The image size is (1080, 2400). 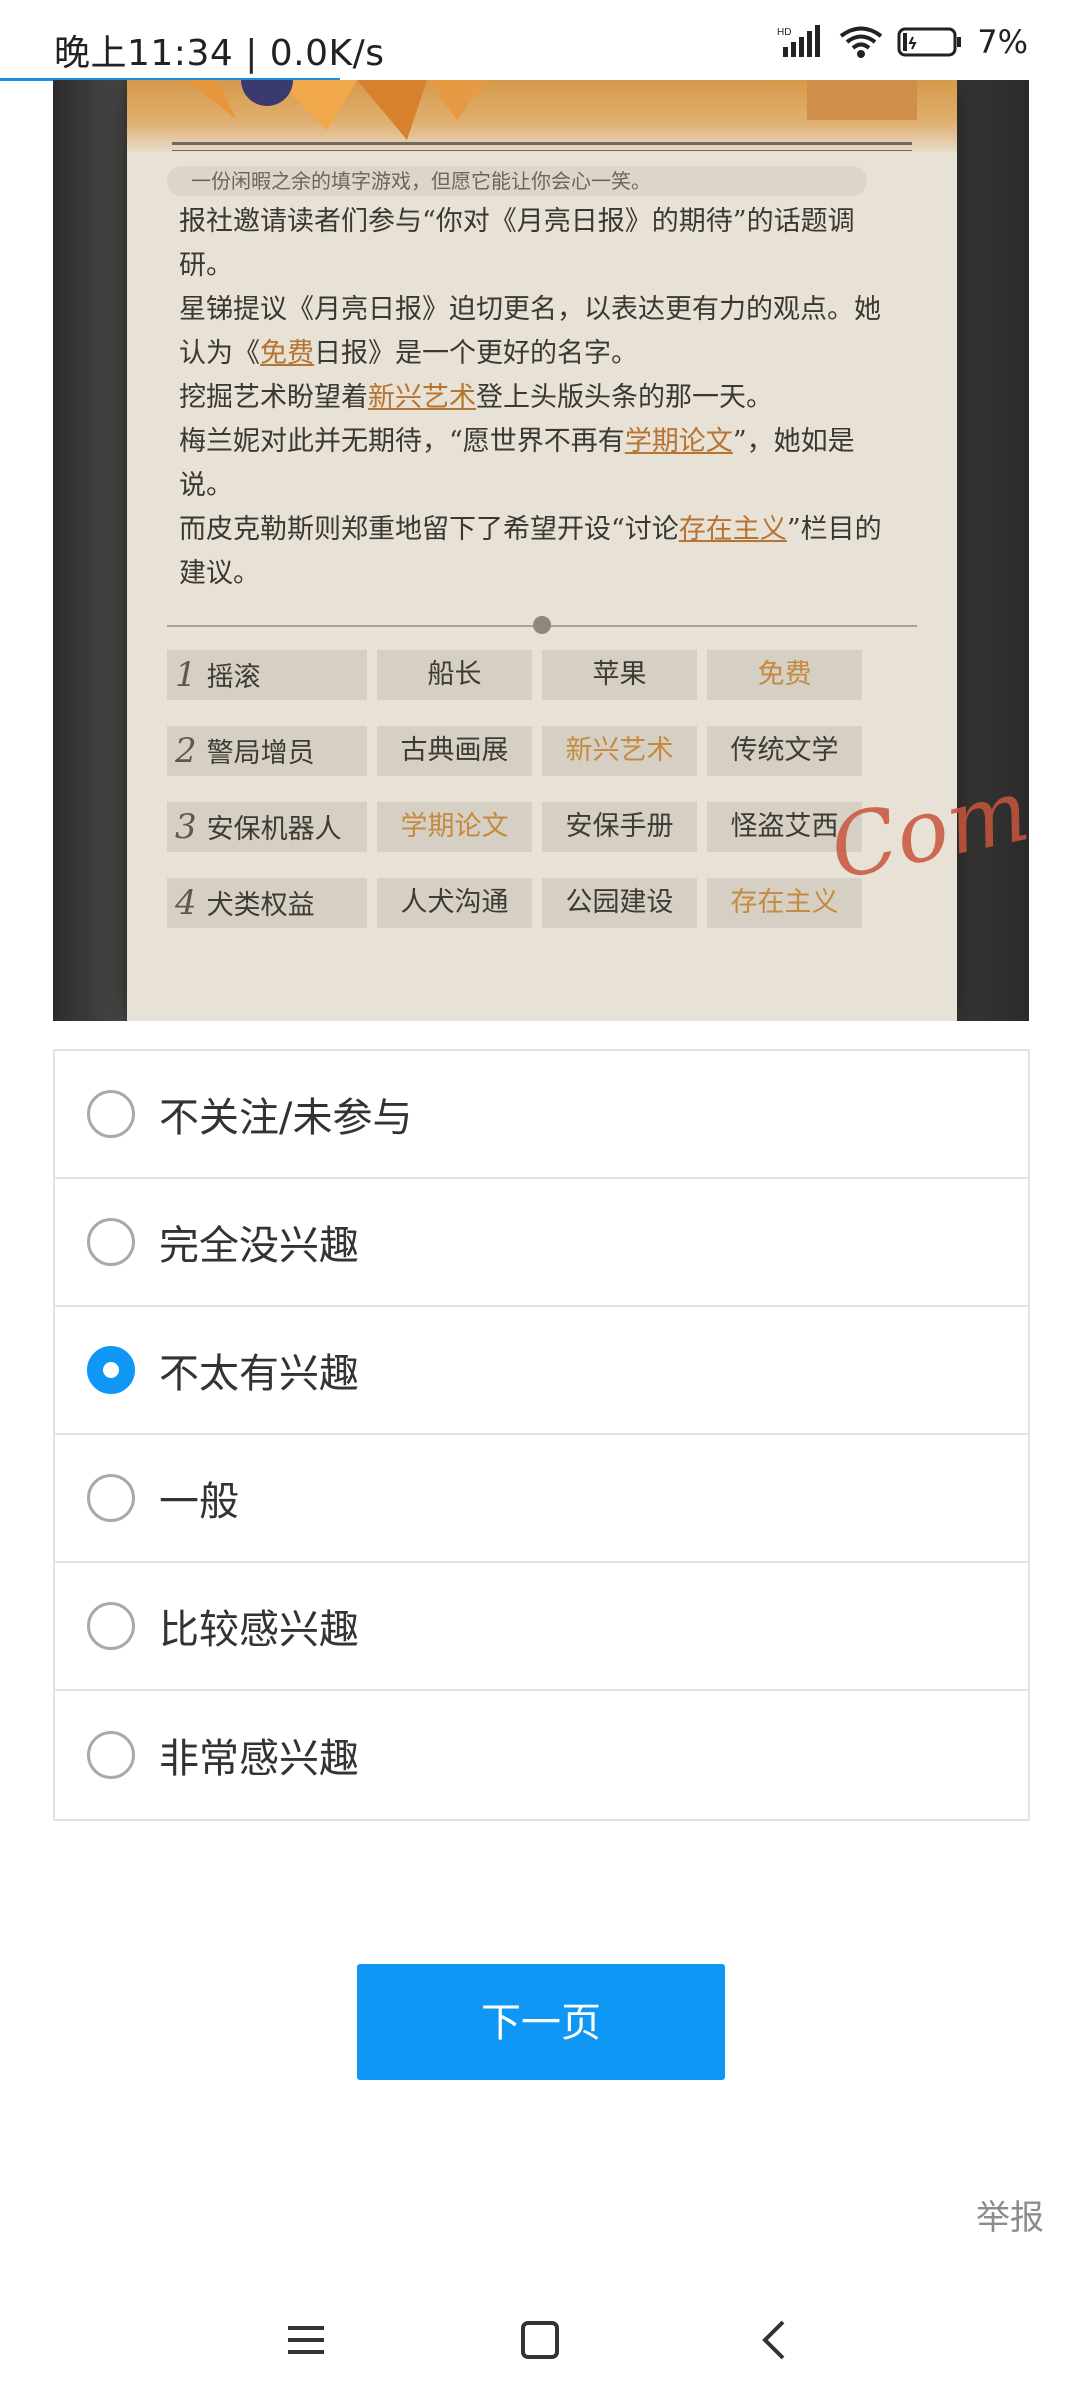 I want to click on option-label: 完全没兴趣, so click(x=259, y=1246).